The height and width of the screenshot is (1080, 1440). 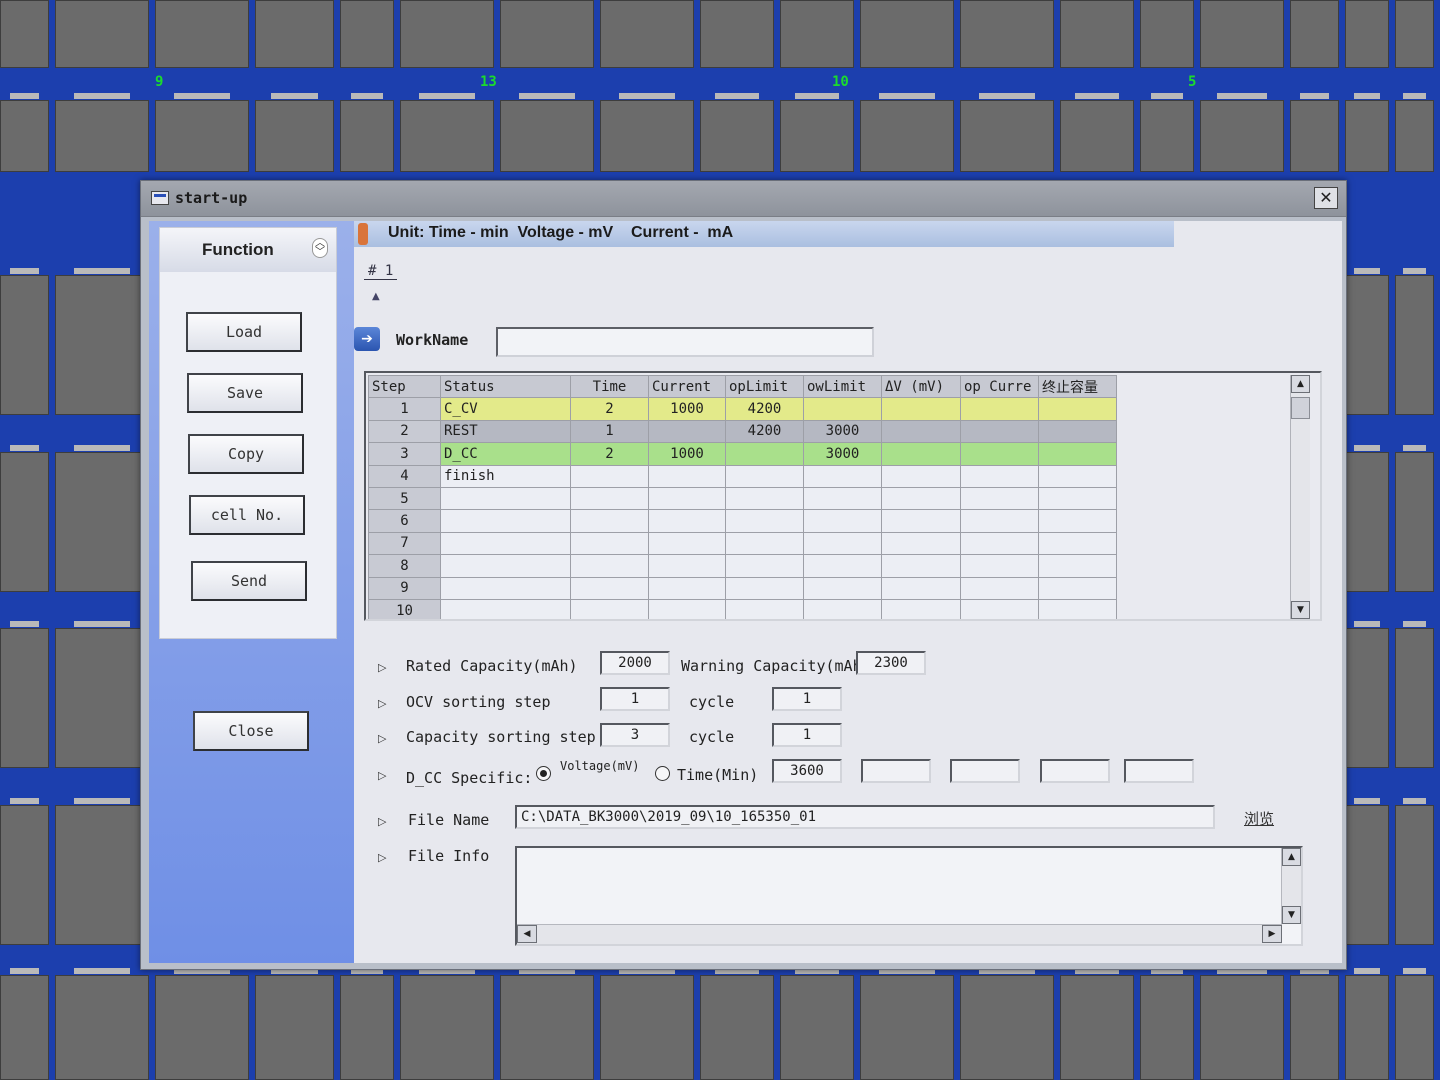 What do you see at coordinates (609, 431) in the screenshot?
I see `time-cell: 1` at bounding box center [609, 431].